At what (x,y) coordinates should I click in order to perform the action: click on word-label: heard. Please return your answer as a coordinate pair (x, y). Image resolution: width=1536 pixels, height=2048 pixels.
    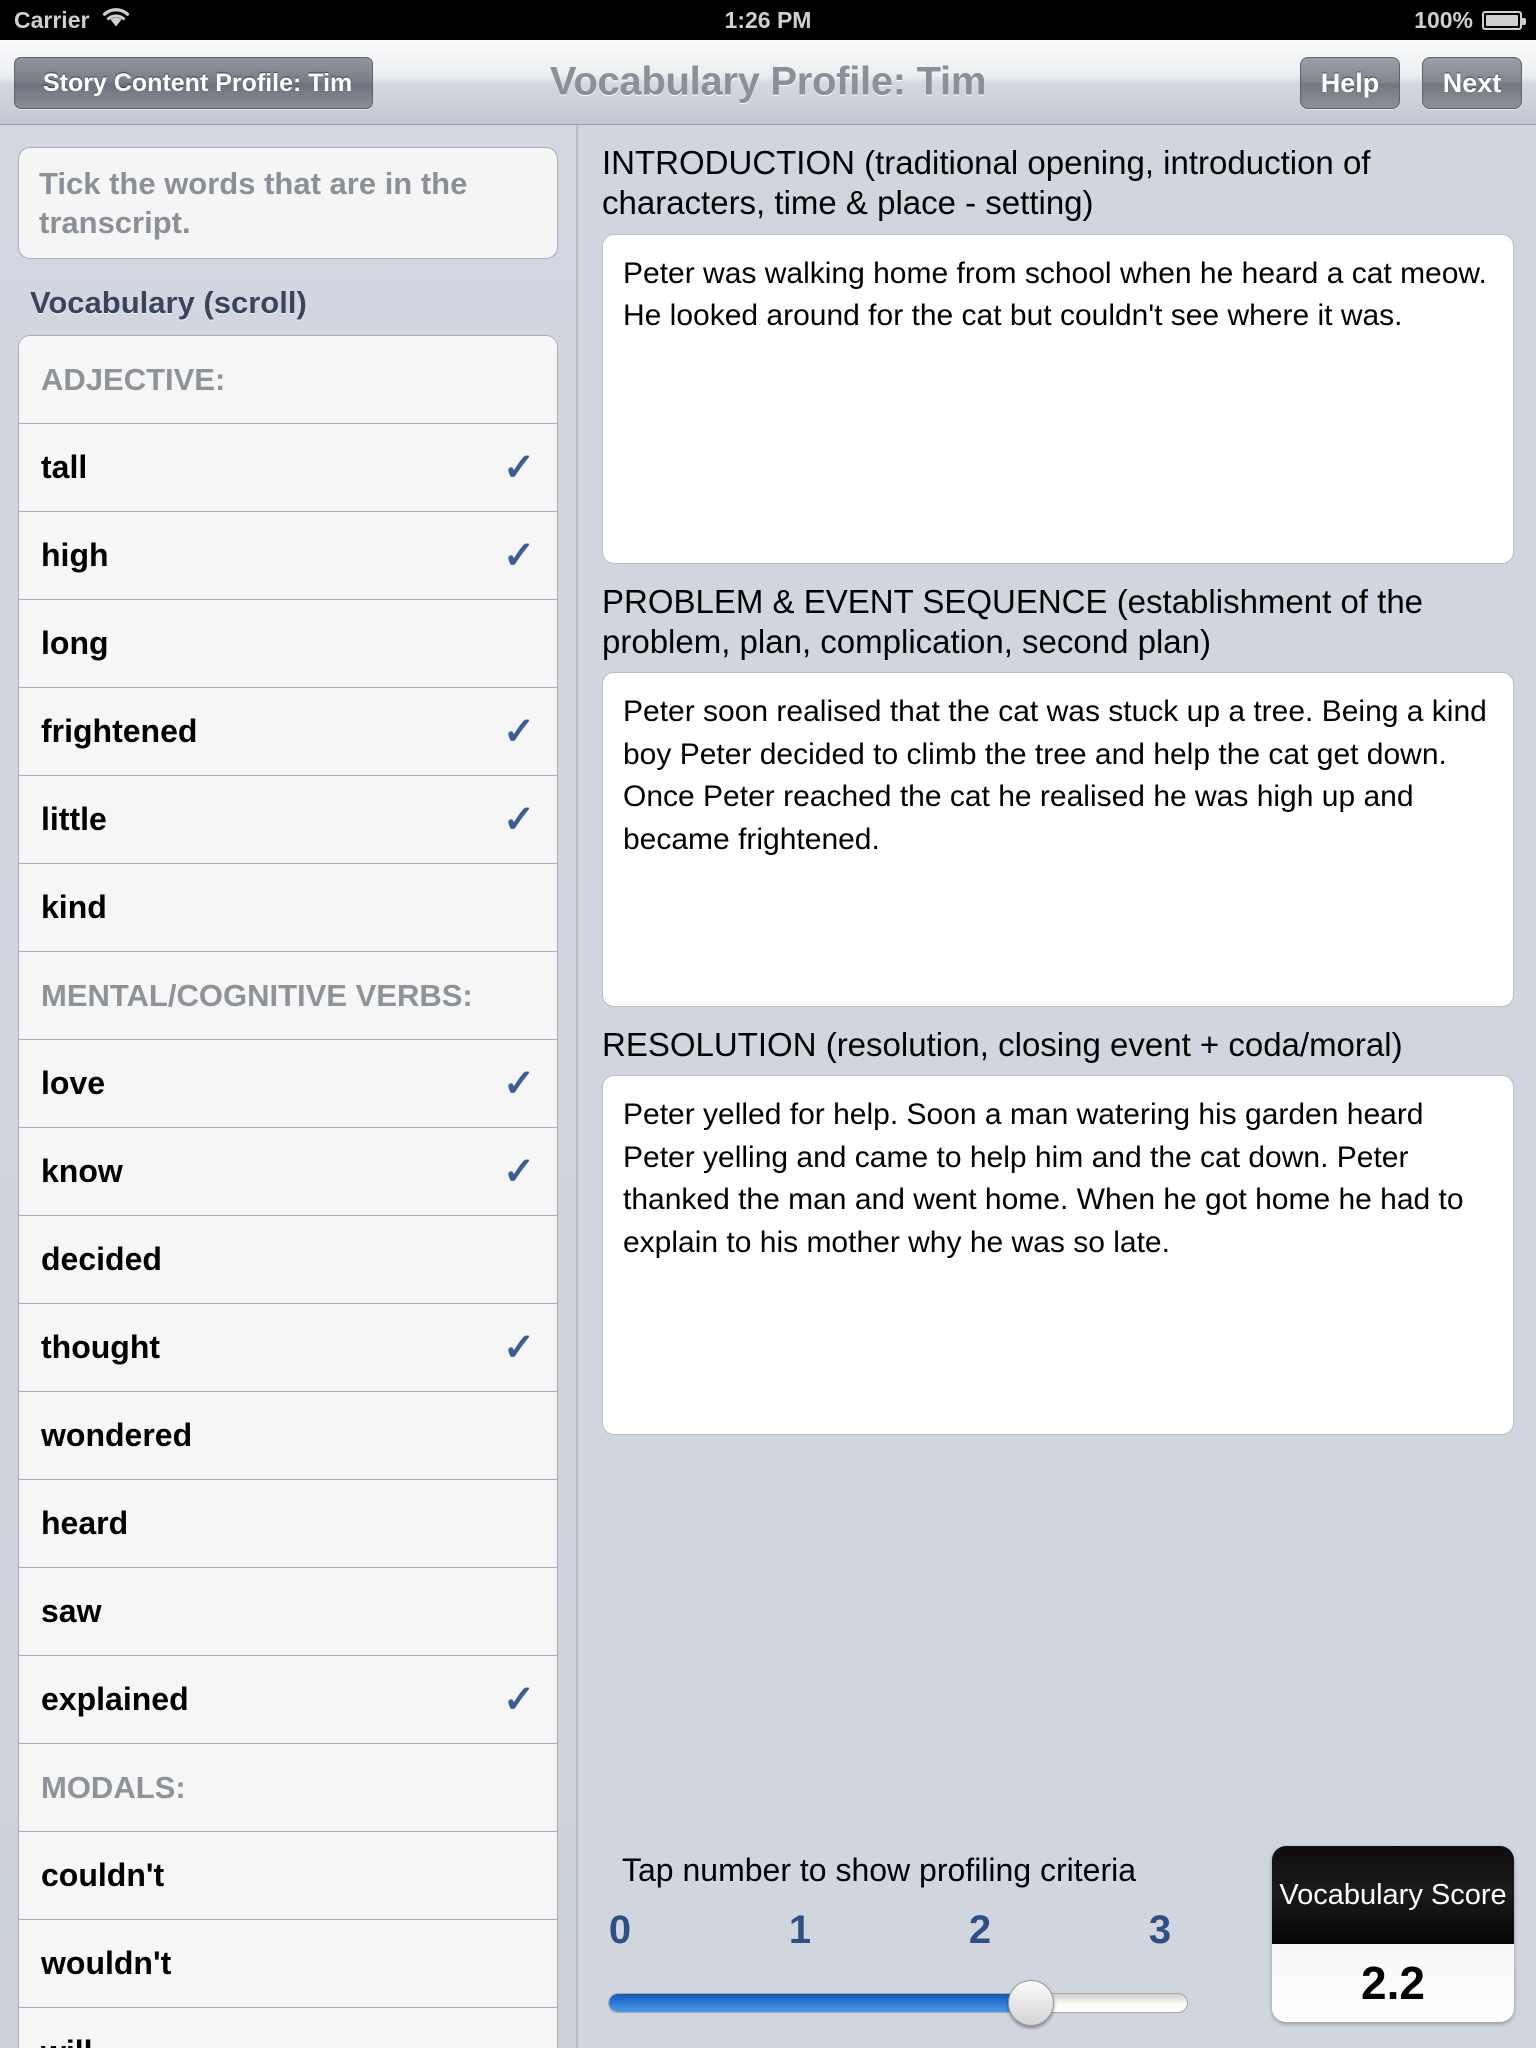
    Looking at the image, I should click on (85, 1523).